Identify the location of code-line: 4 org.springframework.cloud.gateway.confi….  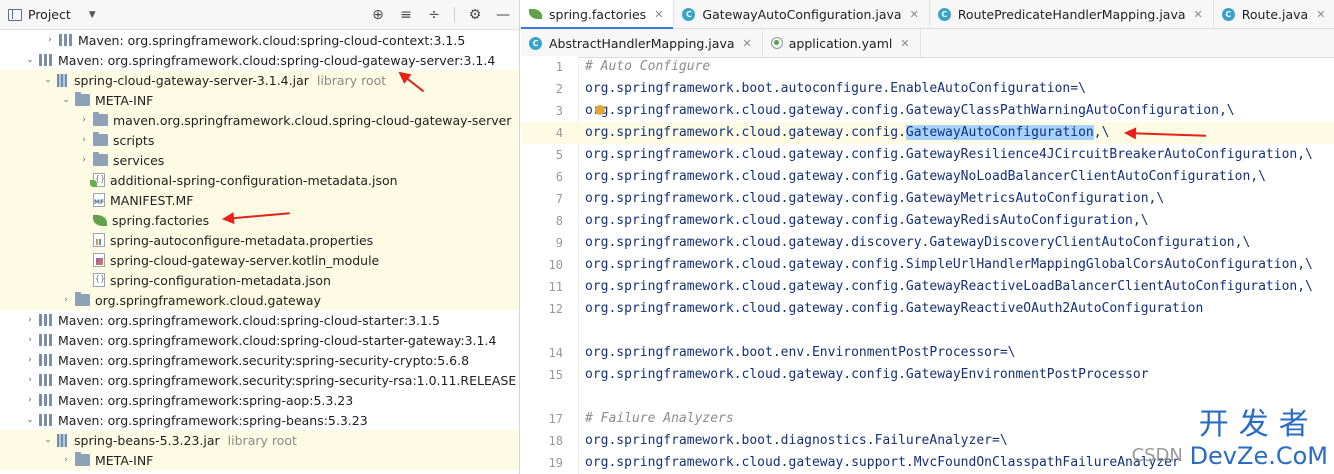
(927, 133).